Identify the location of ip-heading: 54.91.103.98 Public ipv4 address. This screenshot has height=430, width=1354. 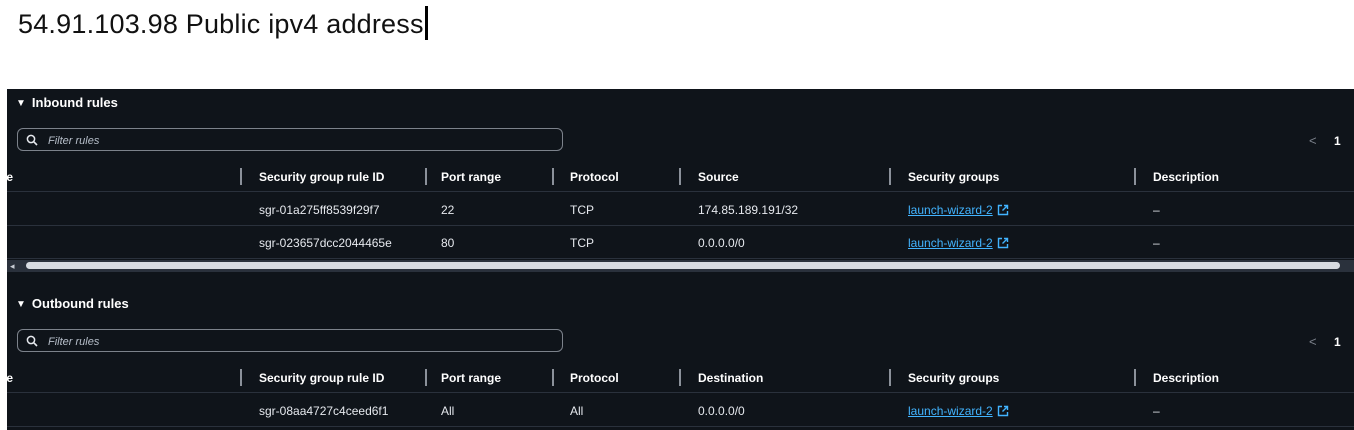
(223, 23).